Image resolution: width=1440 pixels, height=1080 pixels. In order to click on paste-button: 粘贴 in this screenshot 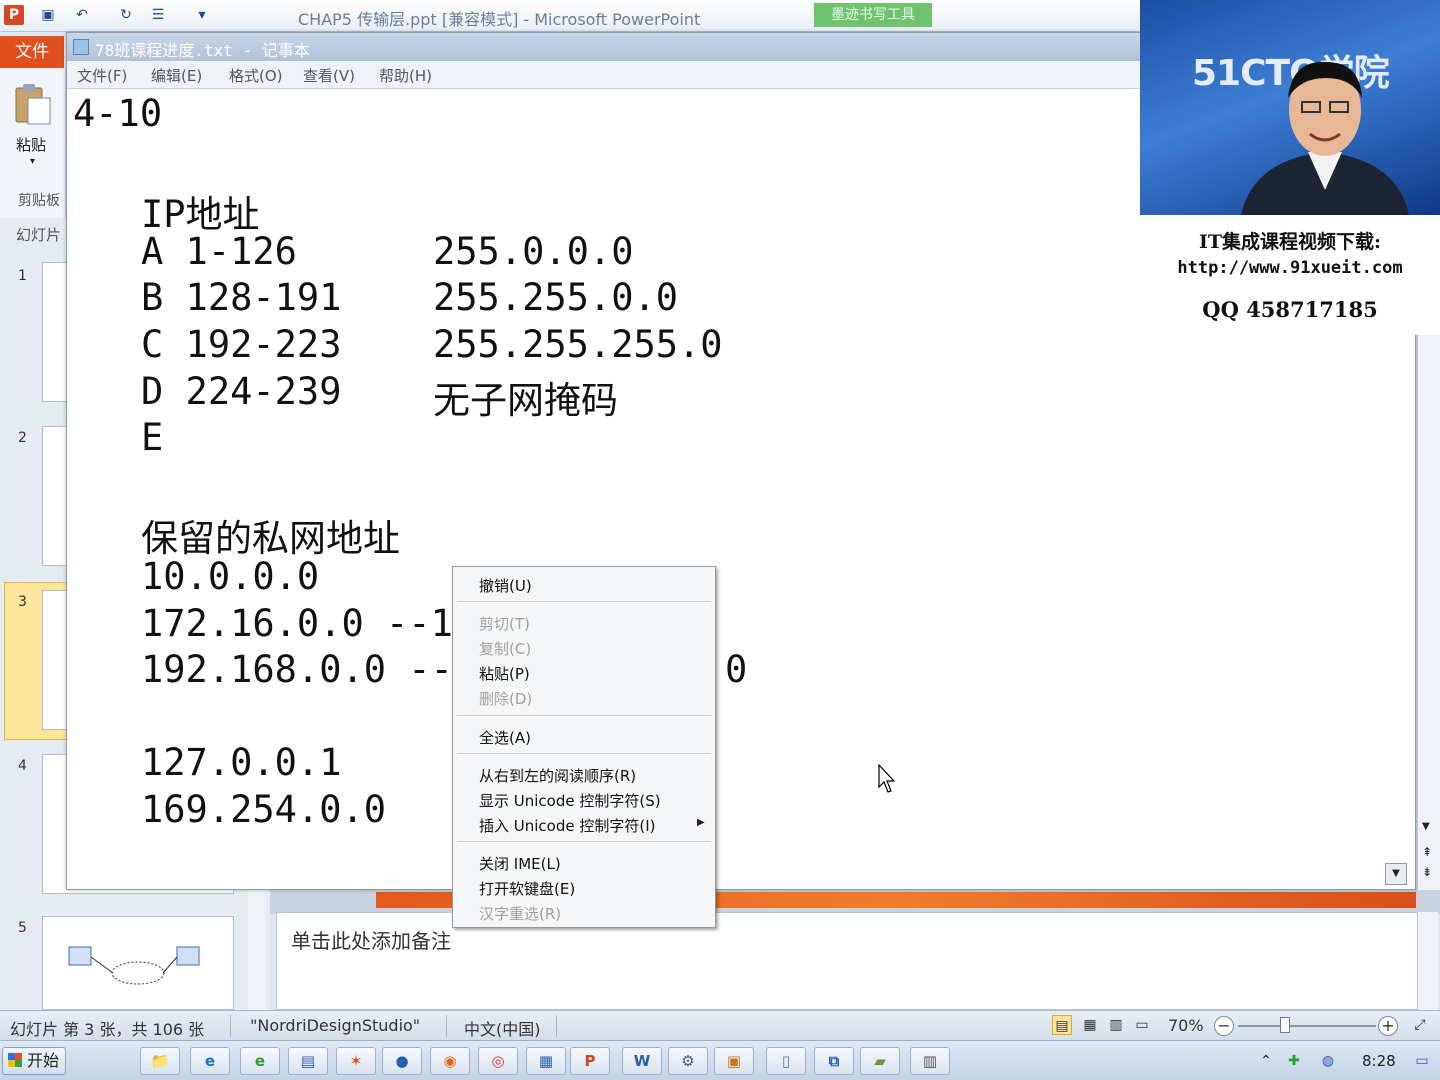, I will do `click(31, 144)`.